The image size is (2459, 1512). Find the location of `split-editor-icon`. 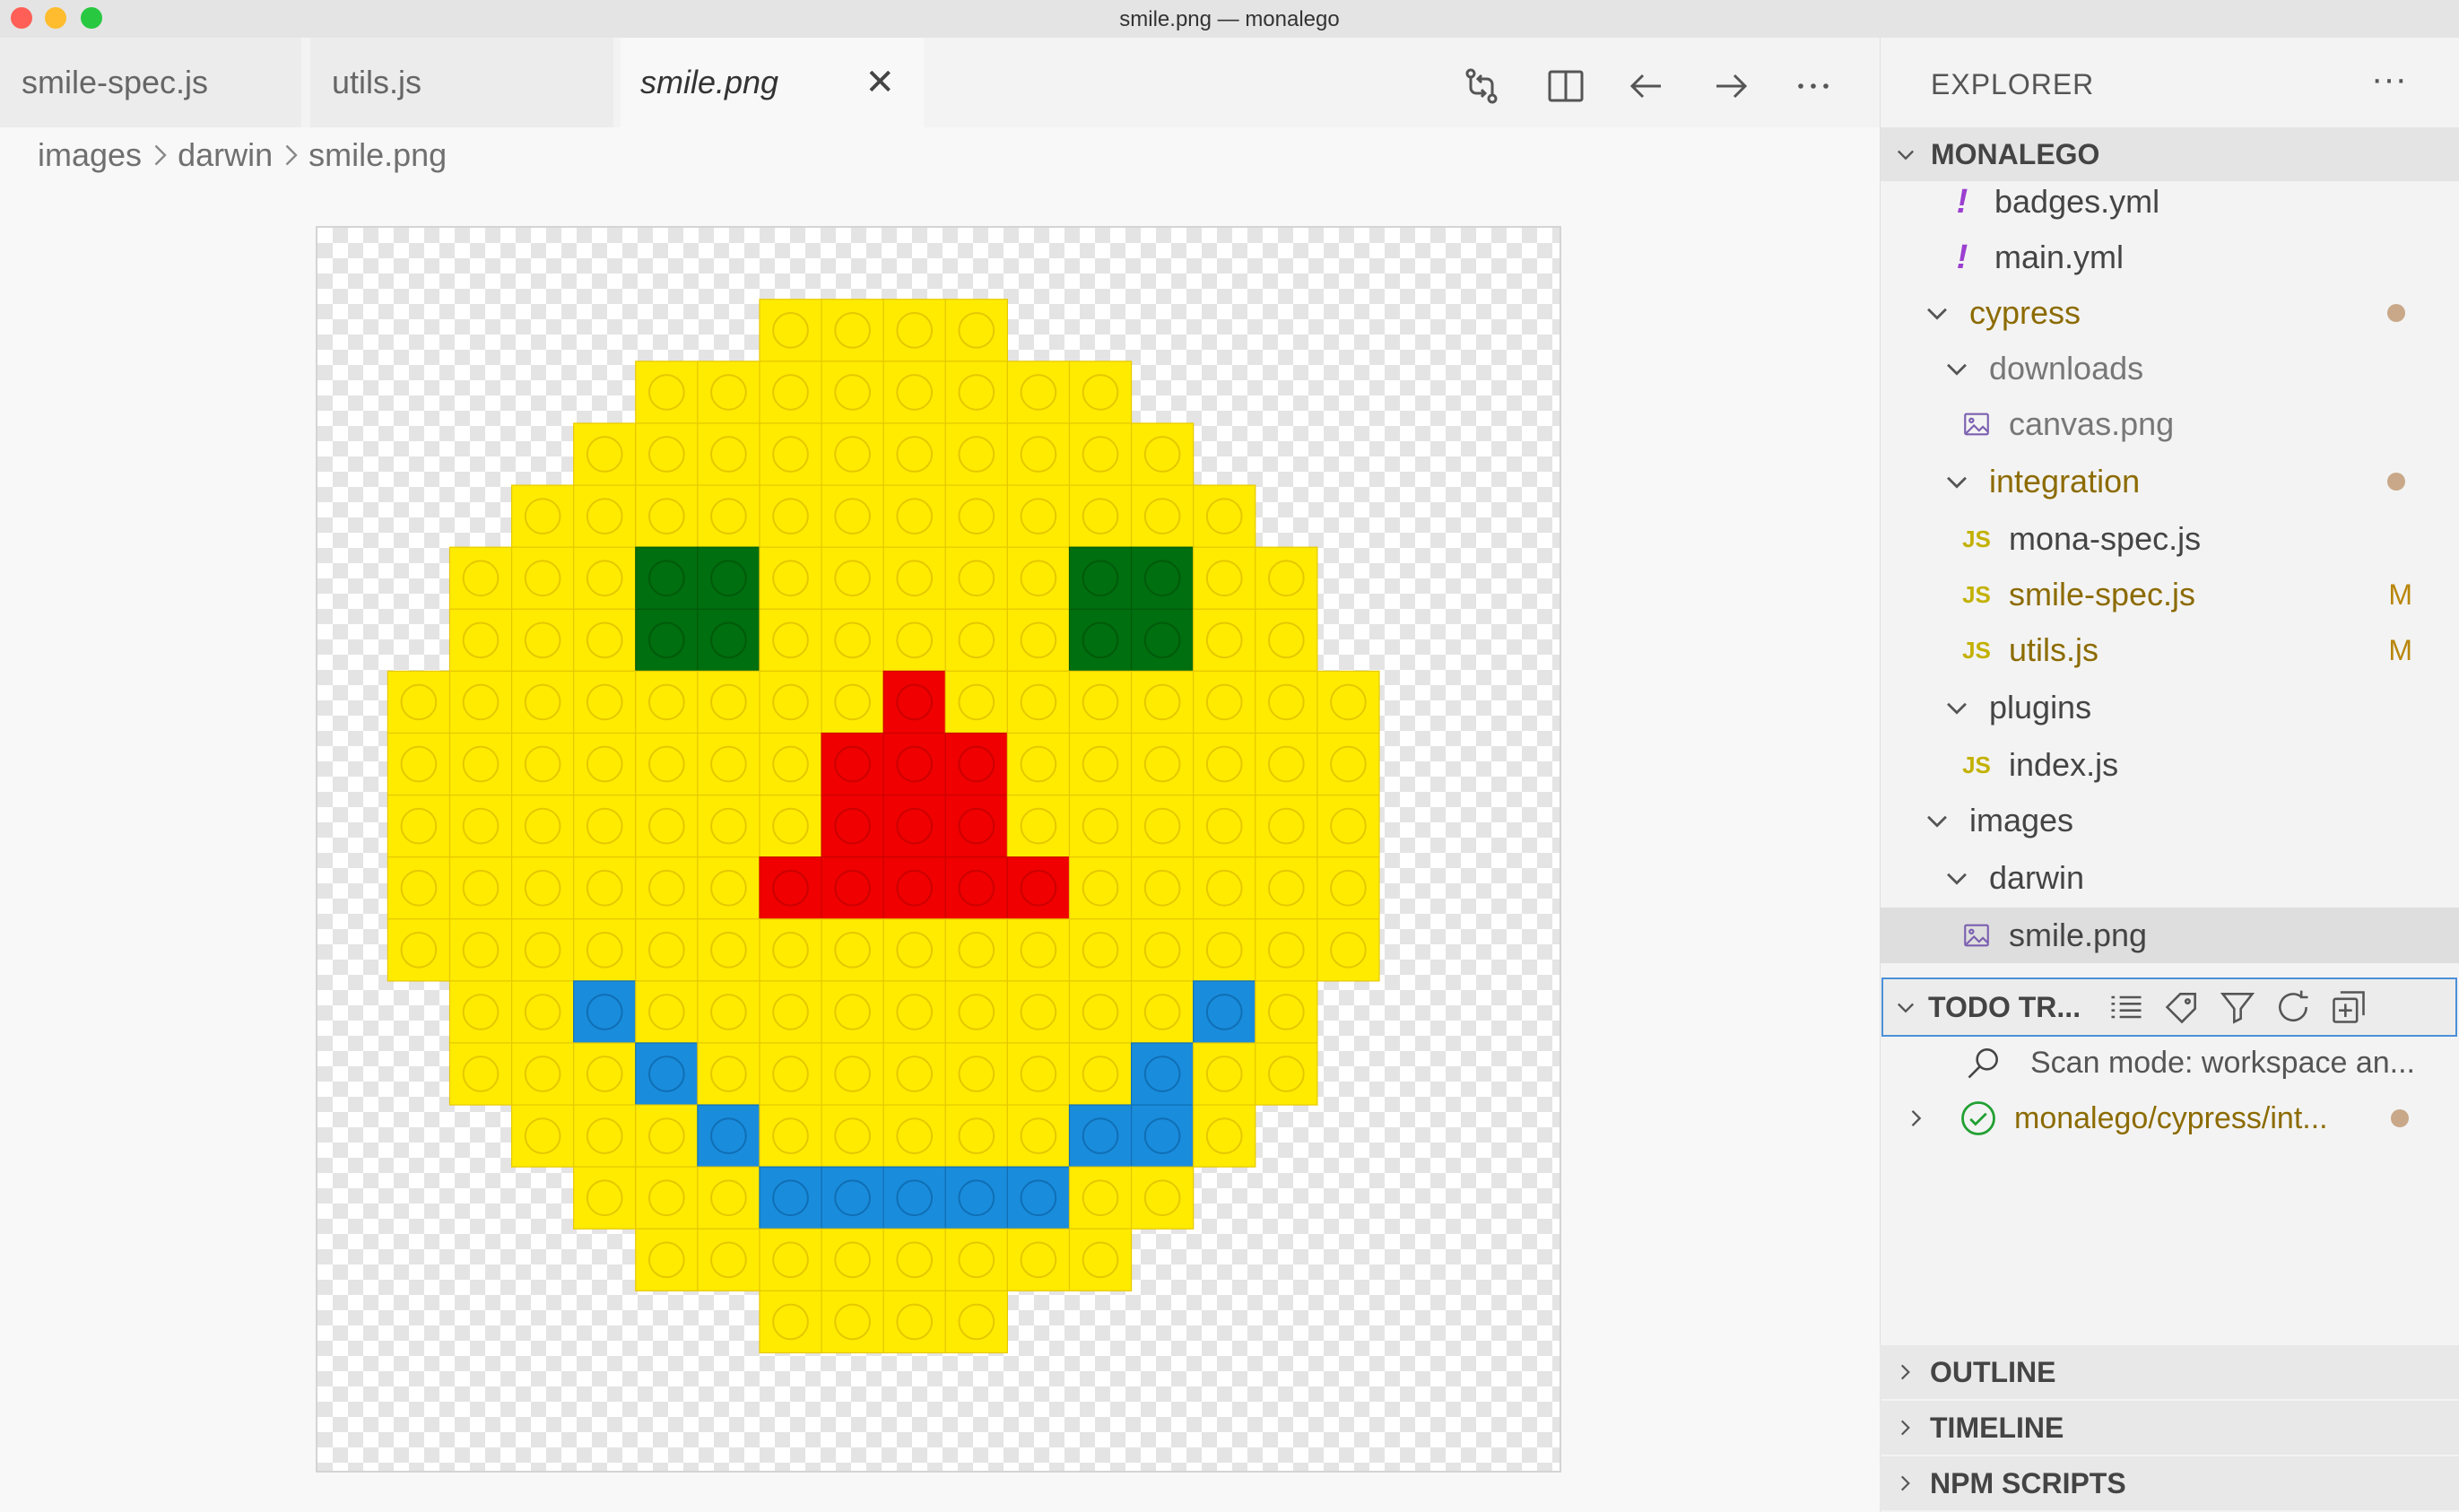

split-editor-icon is located at coordinates (1565, 86).